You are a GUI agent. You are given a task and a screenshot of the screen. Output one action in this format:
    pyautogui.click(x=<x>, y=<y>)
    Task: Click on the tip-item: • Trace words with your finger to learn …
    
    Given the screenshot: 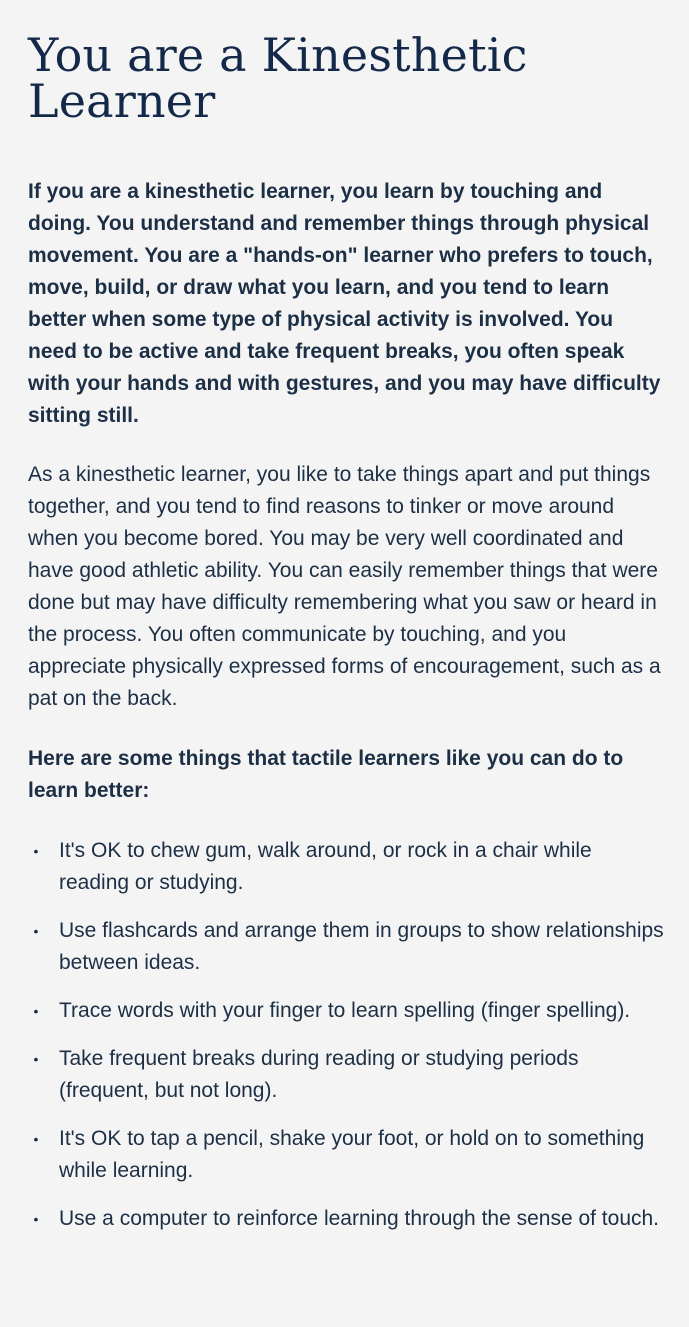 What is the action you would take?
    pyautogui.click(x=346, y=1011)
    